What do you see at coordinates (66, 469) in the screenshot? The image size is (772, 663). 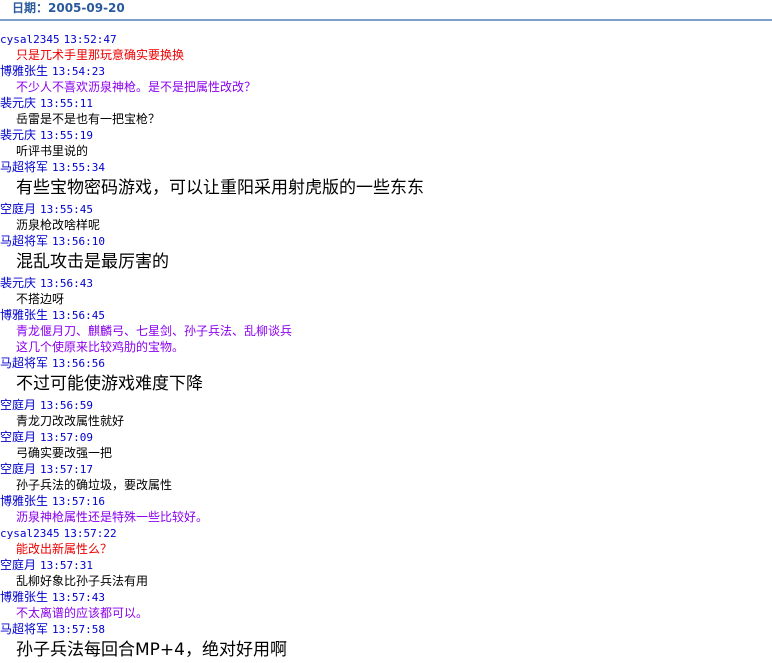 I see `message-time: 13:57:17` at bounding box center [66, 469].